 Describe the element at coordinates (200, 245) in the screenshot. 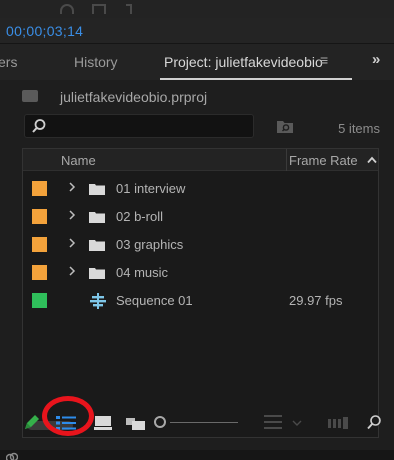

I see `list-item-bin: 03 graphics` at that location.